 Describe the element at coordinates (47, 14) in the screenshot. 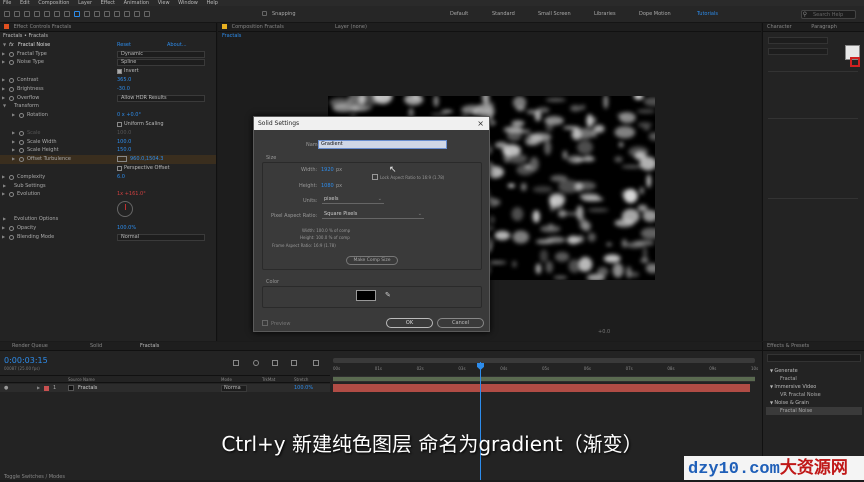

I see `rotate-tool-icon` at that location.